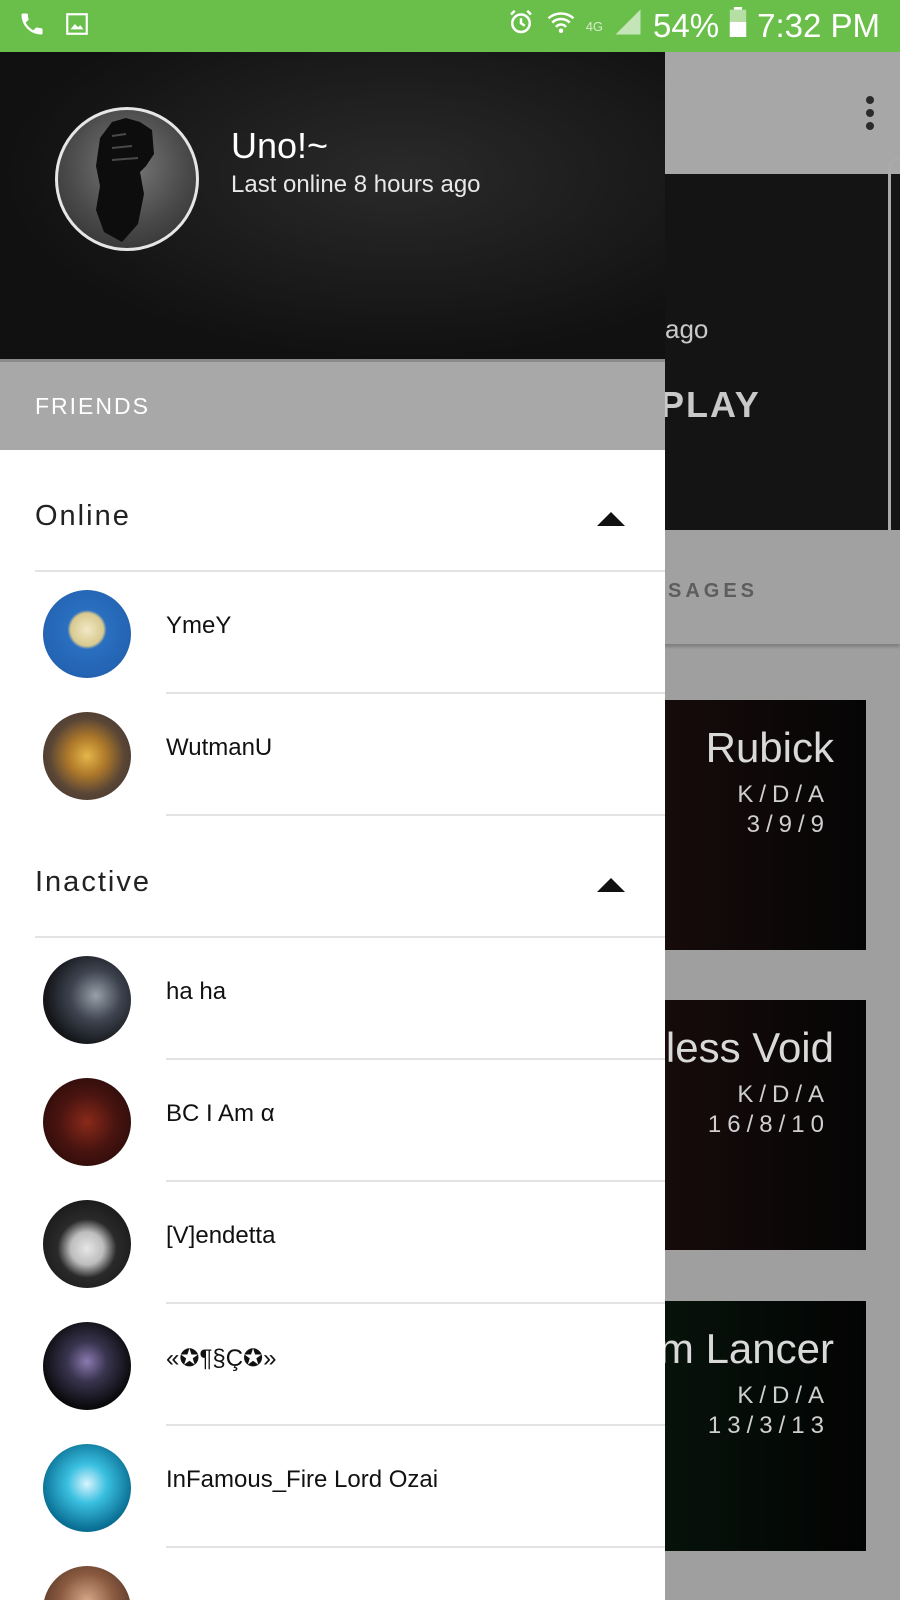 This screenshot has width=900, height=1600. I want to click on friend-item, so click(332, 1574).